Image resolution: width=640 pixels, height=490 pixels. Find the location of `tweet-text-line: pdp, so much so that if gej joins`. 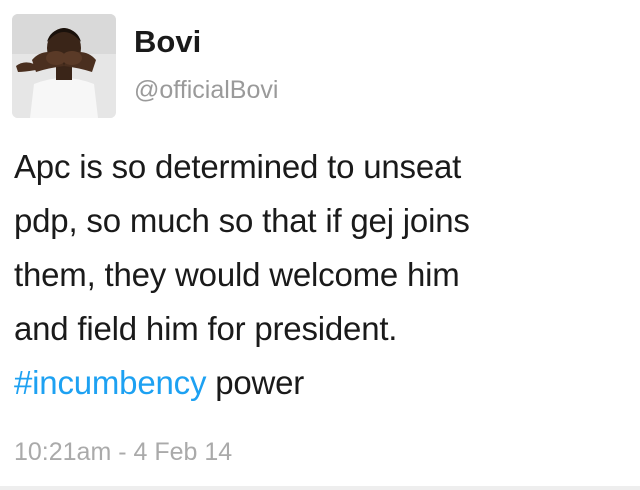

tweet-text-line: pdp, so much so that if gej joins is located at coordinates (242, 220).